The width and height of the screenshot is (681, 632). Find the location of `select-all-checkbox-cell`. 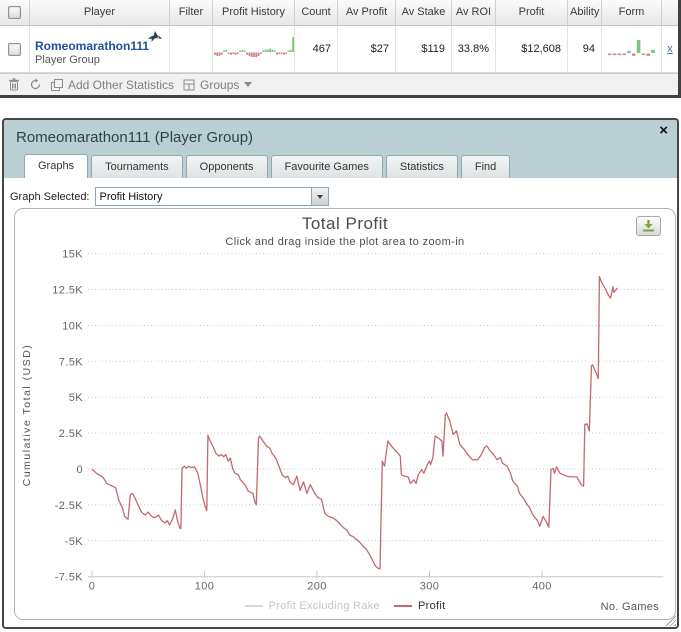

select-all-checkbox-cell is located at coordinates (15, 12).